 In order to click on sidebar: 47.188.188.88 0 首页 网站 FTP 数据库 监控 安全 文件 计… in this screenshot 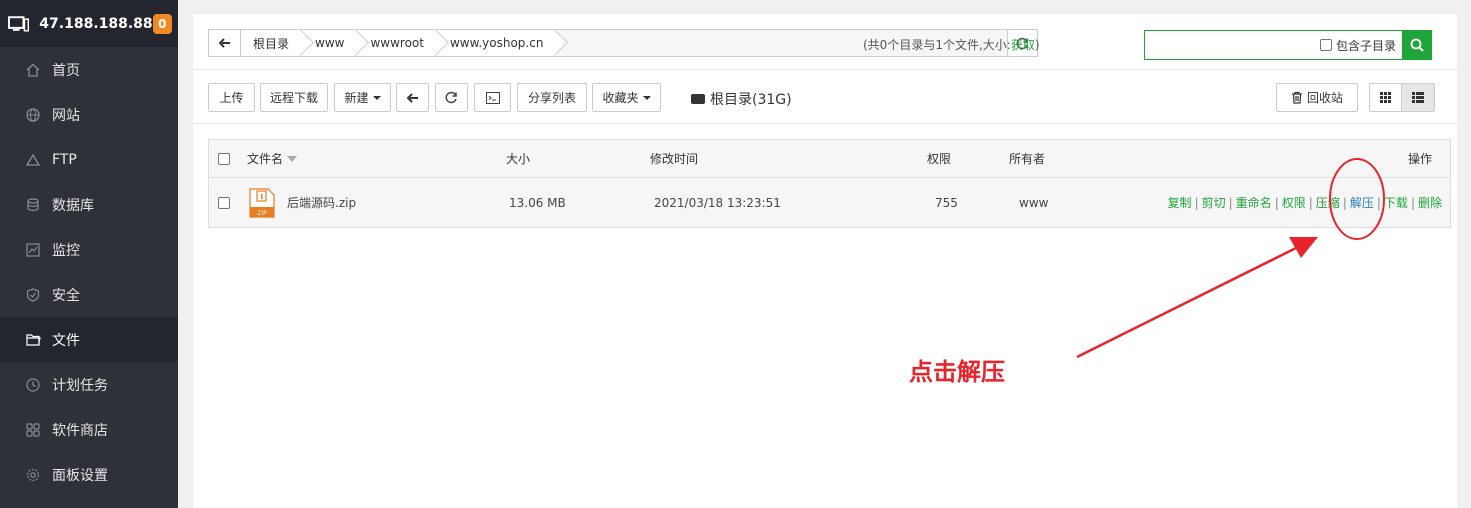, I will do `click(89, 254)`.